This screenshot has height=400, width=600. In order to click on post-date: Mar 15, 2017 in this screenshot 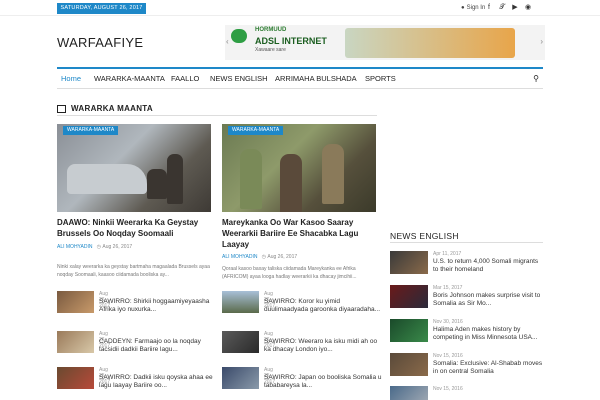, I will do `click(448, 288)`.